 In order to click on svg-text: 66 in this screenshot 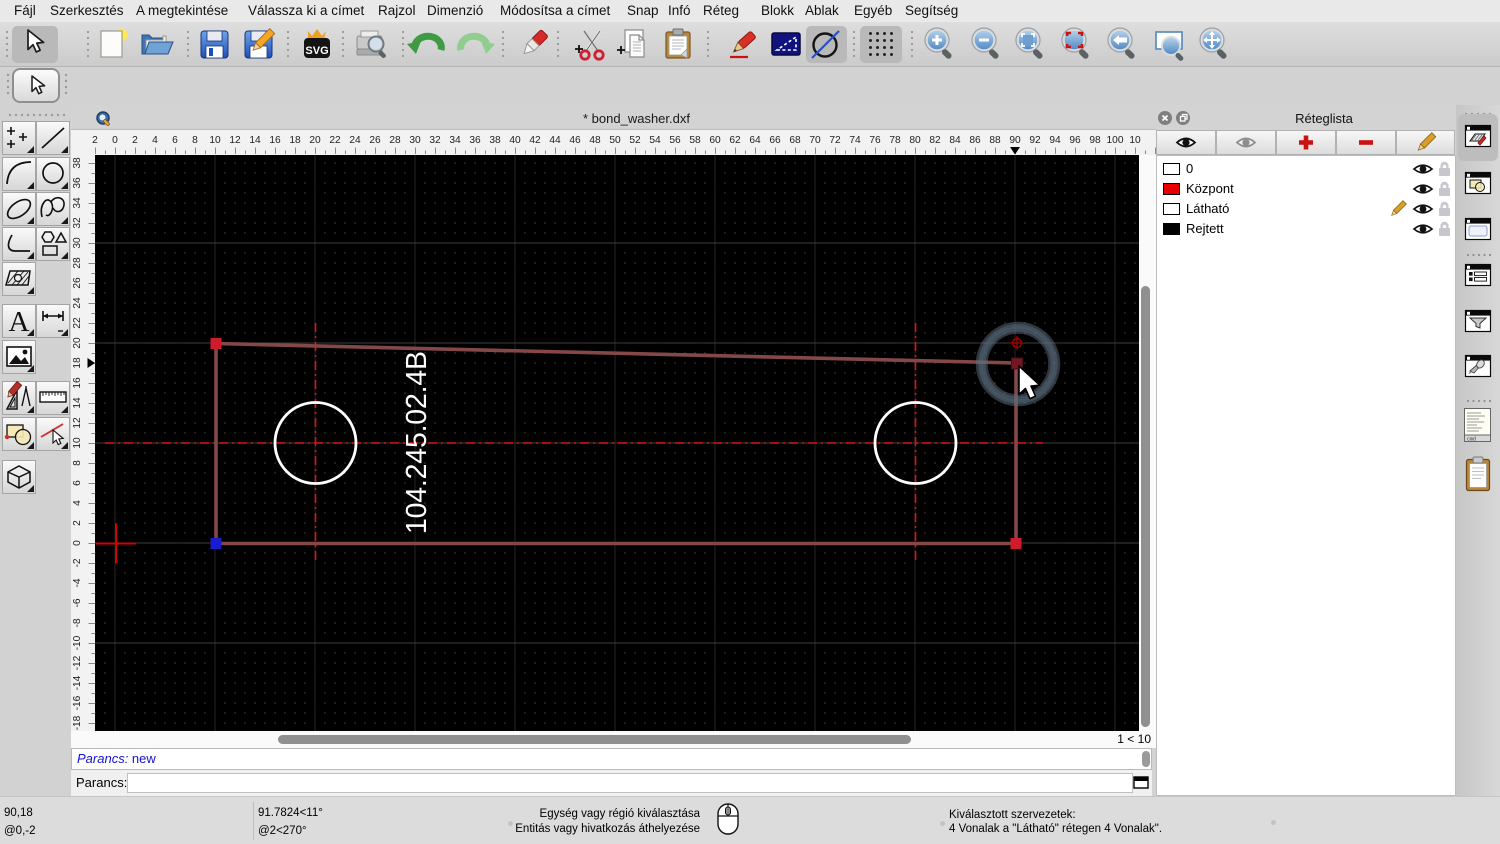, I will do `click(775, 140)`.